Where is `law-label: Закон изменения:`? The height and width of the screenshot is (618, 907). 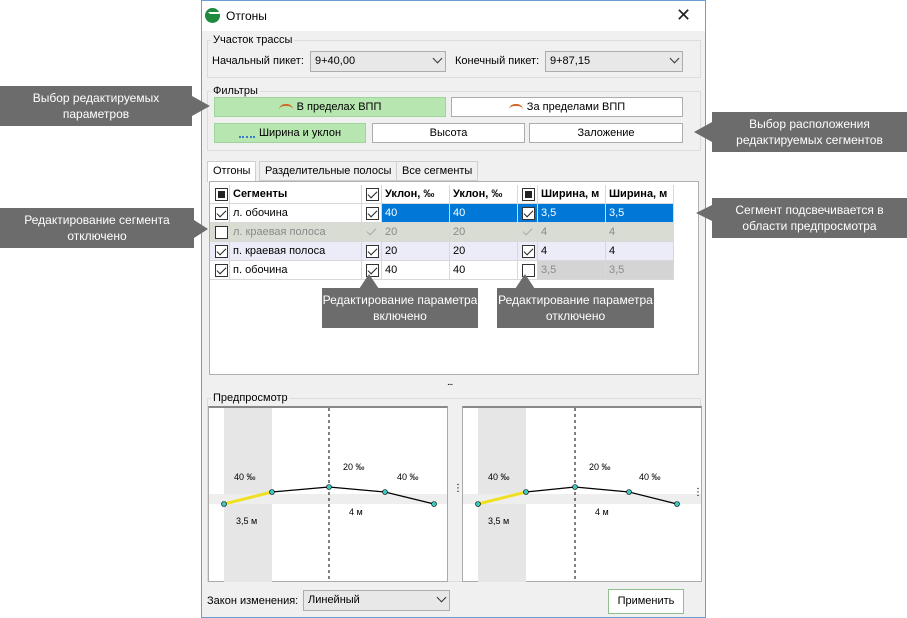 law-label: Закон изменения: is located at coordinates (253, 601).